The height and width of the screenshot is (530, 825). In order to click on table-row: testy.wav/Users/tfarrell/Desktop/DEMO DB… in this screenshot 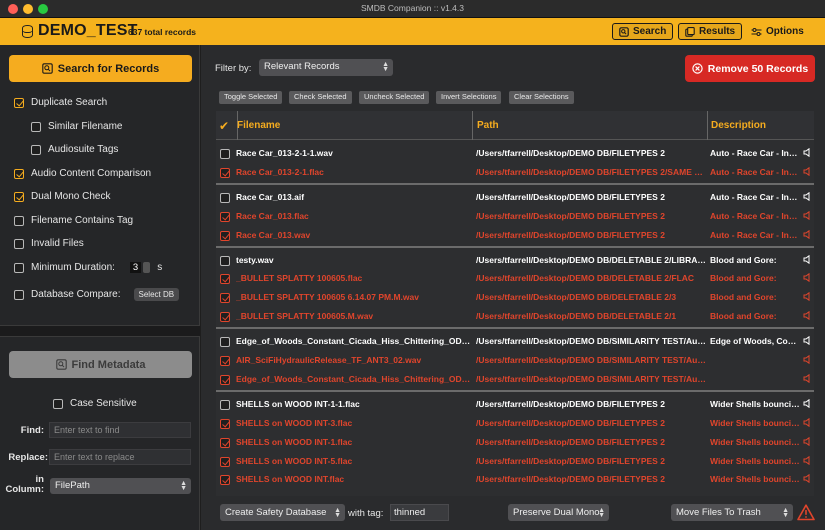, I will do `click(515, 260)`.